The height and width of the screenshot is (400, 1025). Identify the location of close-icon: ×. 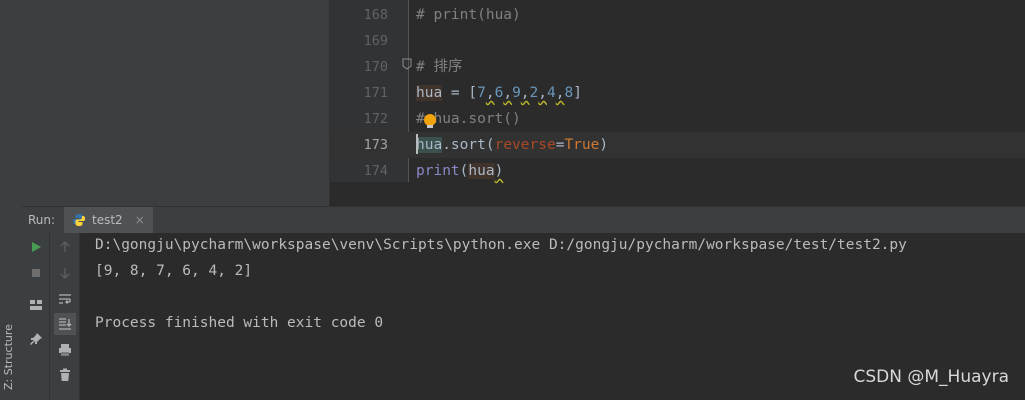
(140, 220).